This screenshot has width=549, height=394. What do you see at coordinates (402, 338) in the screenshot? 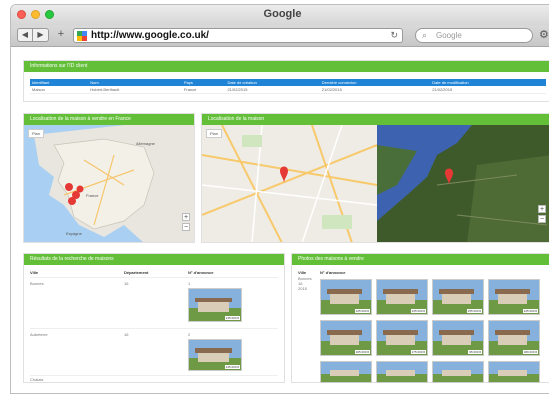
I see `house-photo: 175 000 €` at bounding box center [402, 338].